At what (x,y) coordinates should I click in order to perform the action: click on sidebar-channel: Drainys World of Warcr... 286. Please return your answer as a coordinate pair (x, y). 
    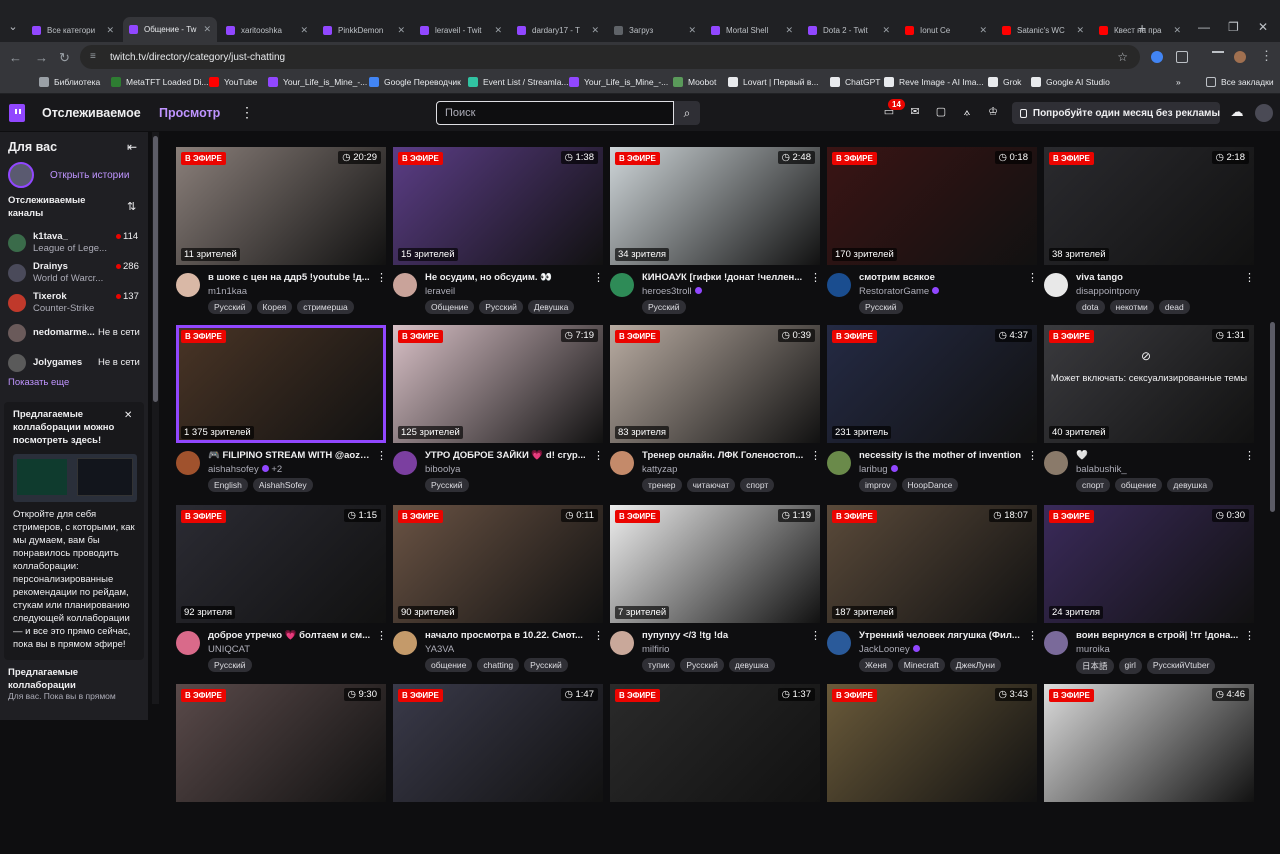
    Looking at the image, I should click on (75, 274).